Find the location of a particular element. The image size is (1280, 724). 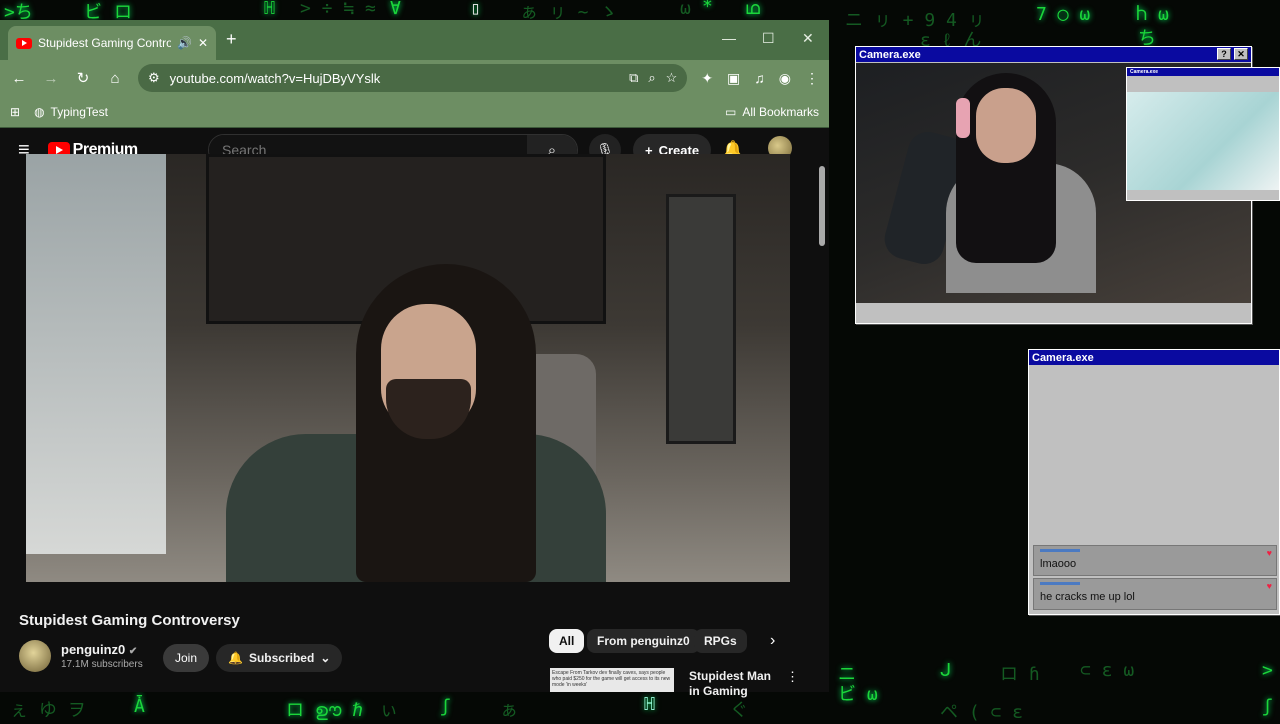

chevron-down-icon: ⌄ is located at coordinates (325, 658).